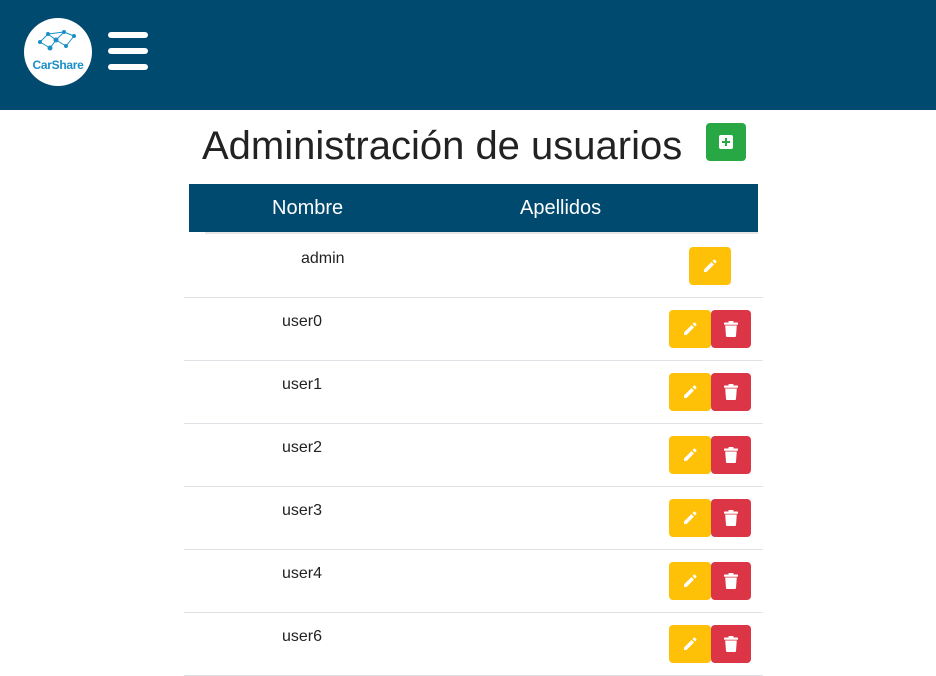 The image size is (936, 676). Describe the element at coordinates (473, 208) in the screenshot. I see `table-header: Nombre Apellidos` at that location.